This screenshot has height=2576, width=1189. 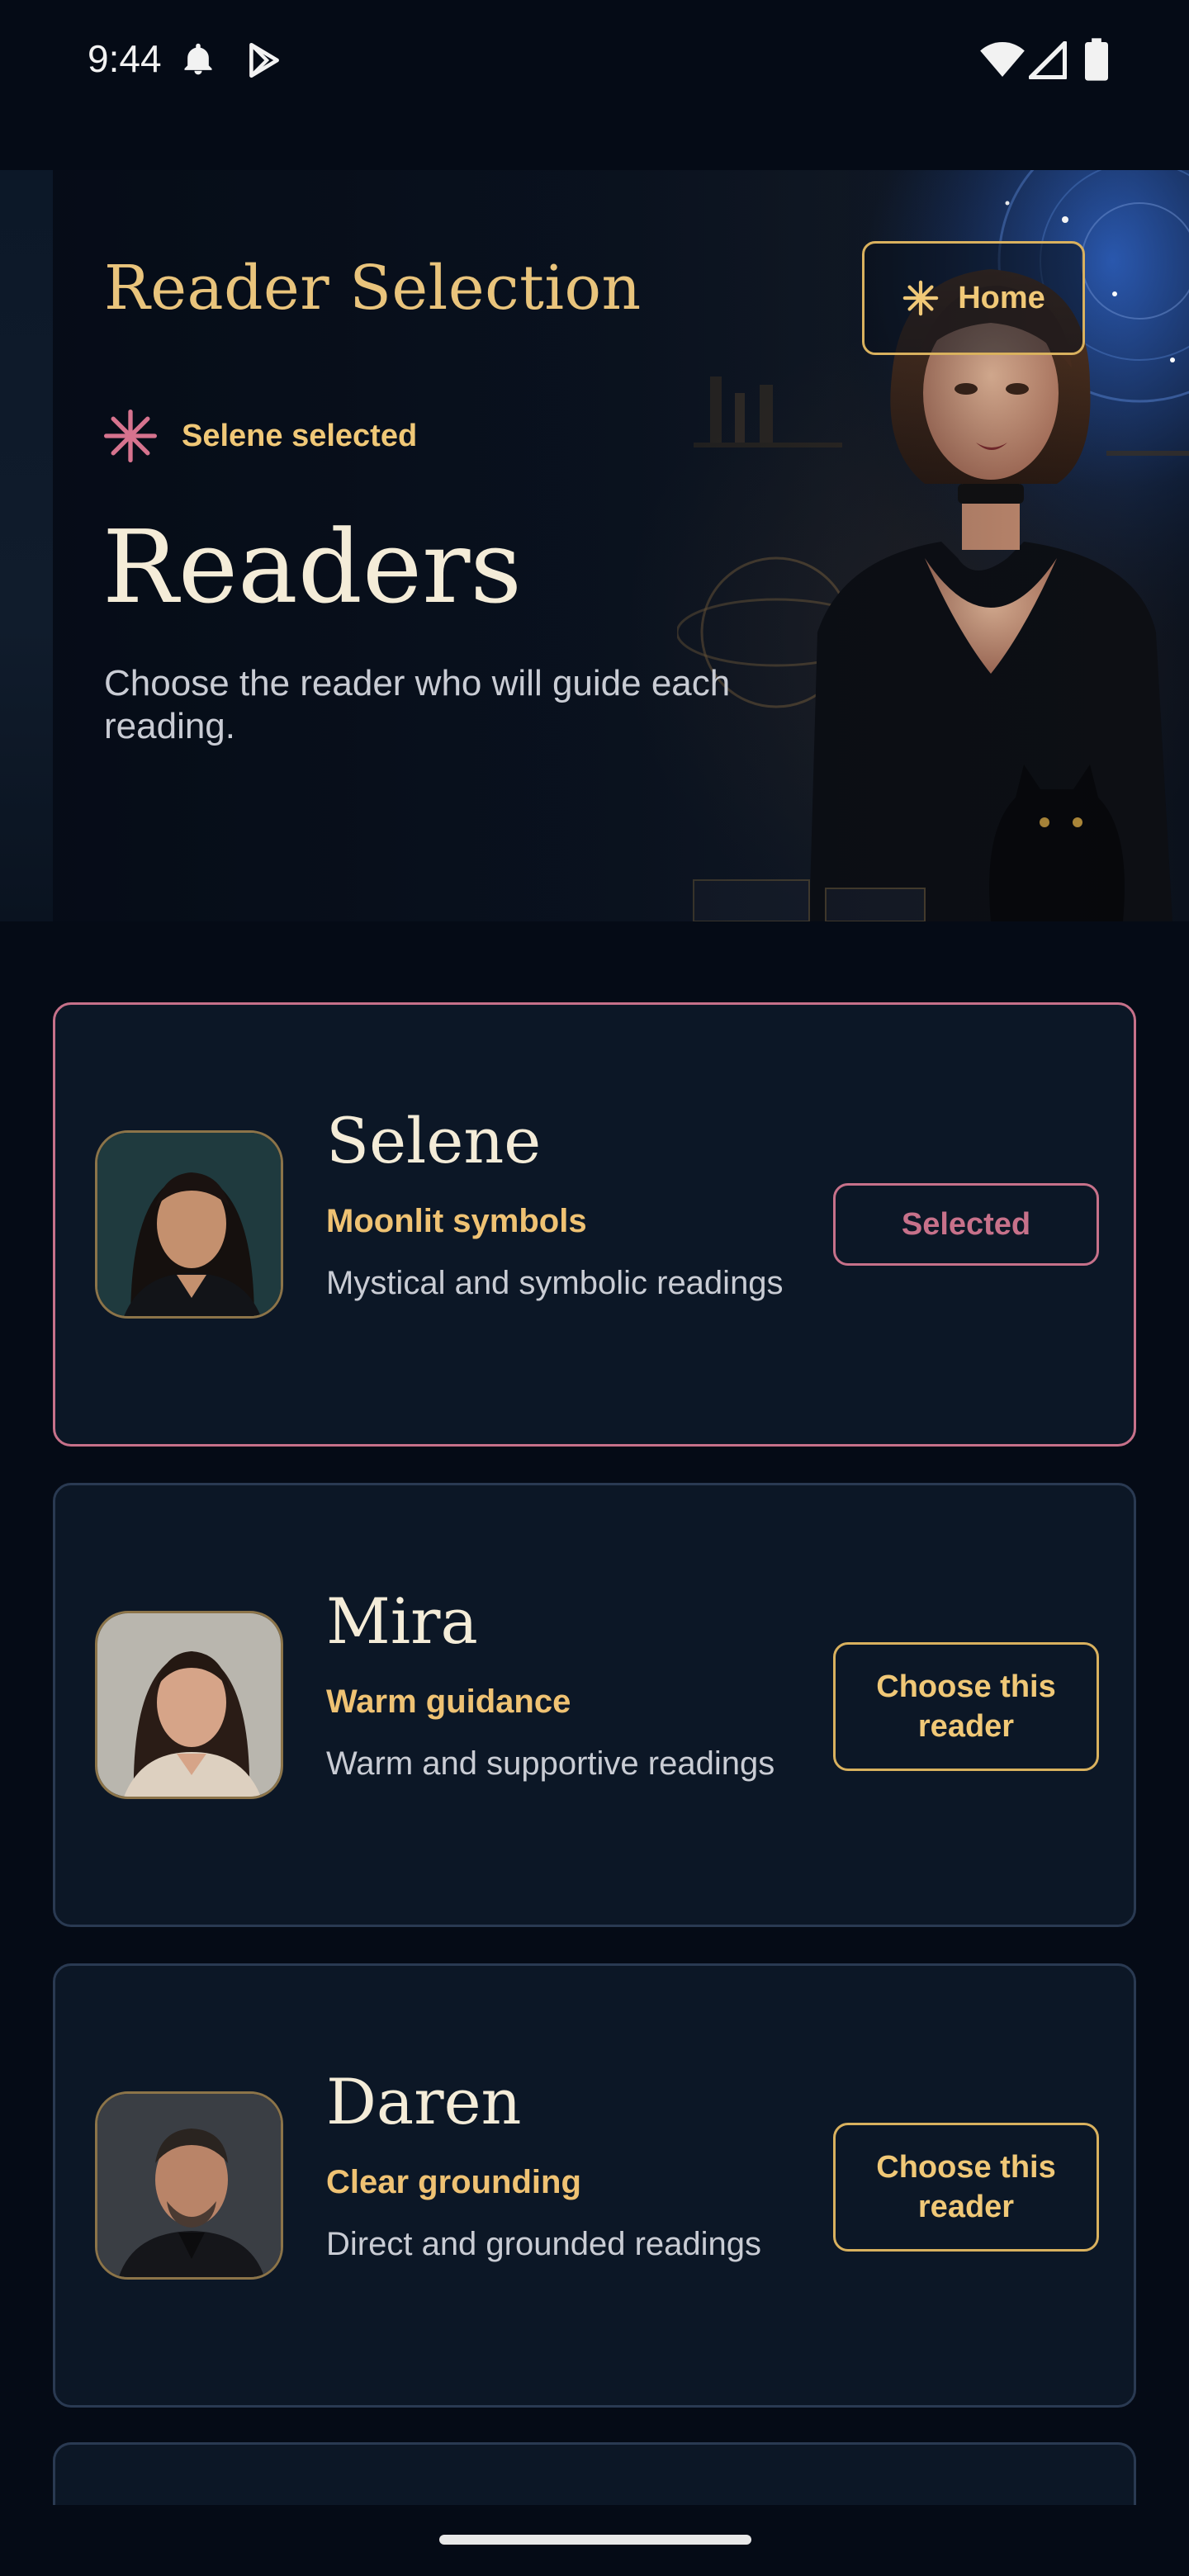 I want to click on home-gesture-handle, so click(x=595, y=2540).